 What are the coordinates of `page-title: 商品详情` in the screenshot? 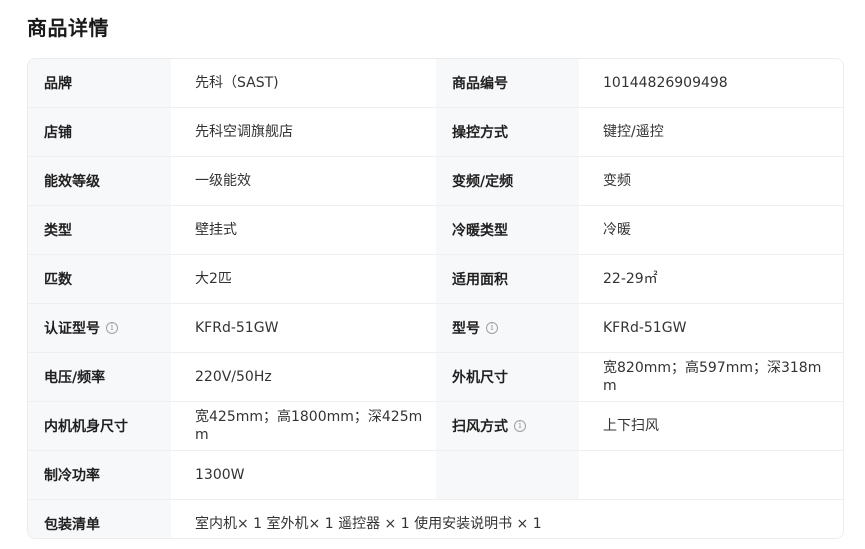 It's located at (68, 28).